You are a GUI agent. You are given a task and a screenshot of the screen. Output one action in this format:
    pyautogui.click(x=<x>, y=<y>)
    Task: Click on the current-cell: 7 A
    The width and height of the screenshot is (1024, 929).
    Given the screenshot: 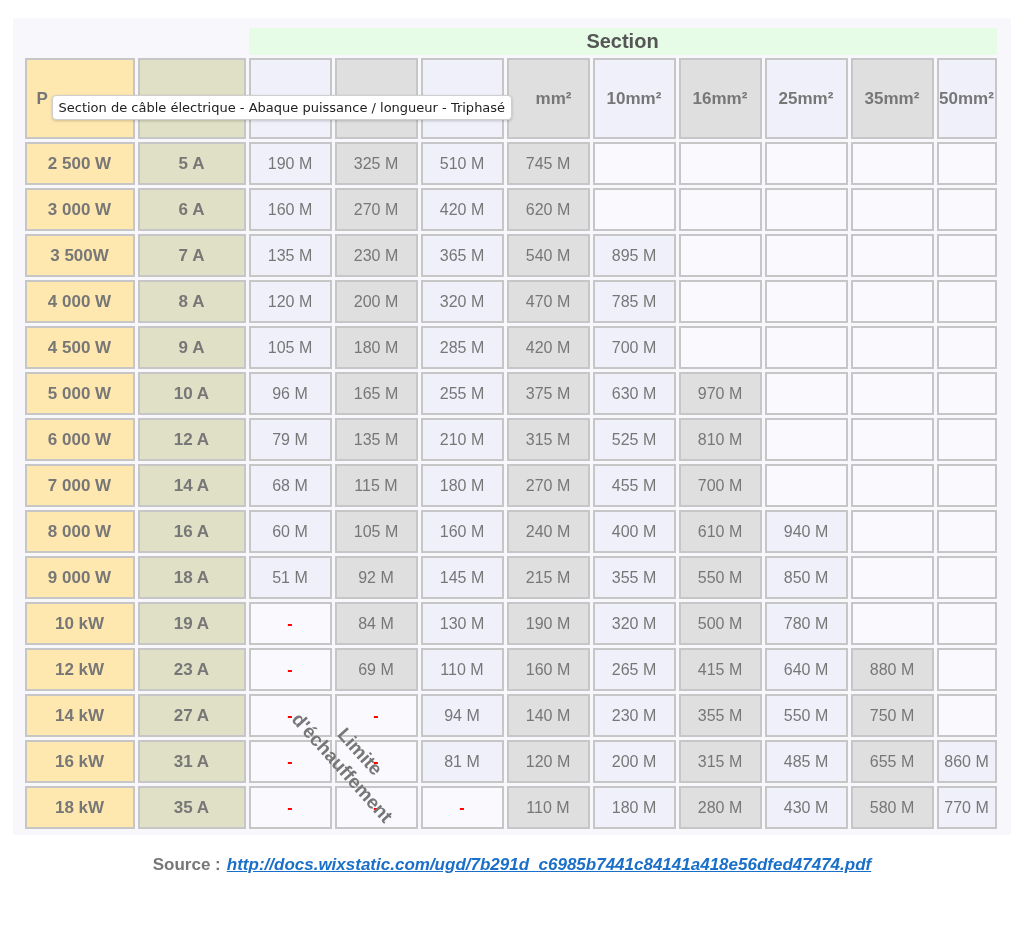 What is the action you would take?
    pyautogui.click(x=191, y=255)
    